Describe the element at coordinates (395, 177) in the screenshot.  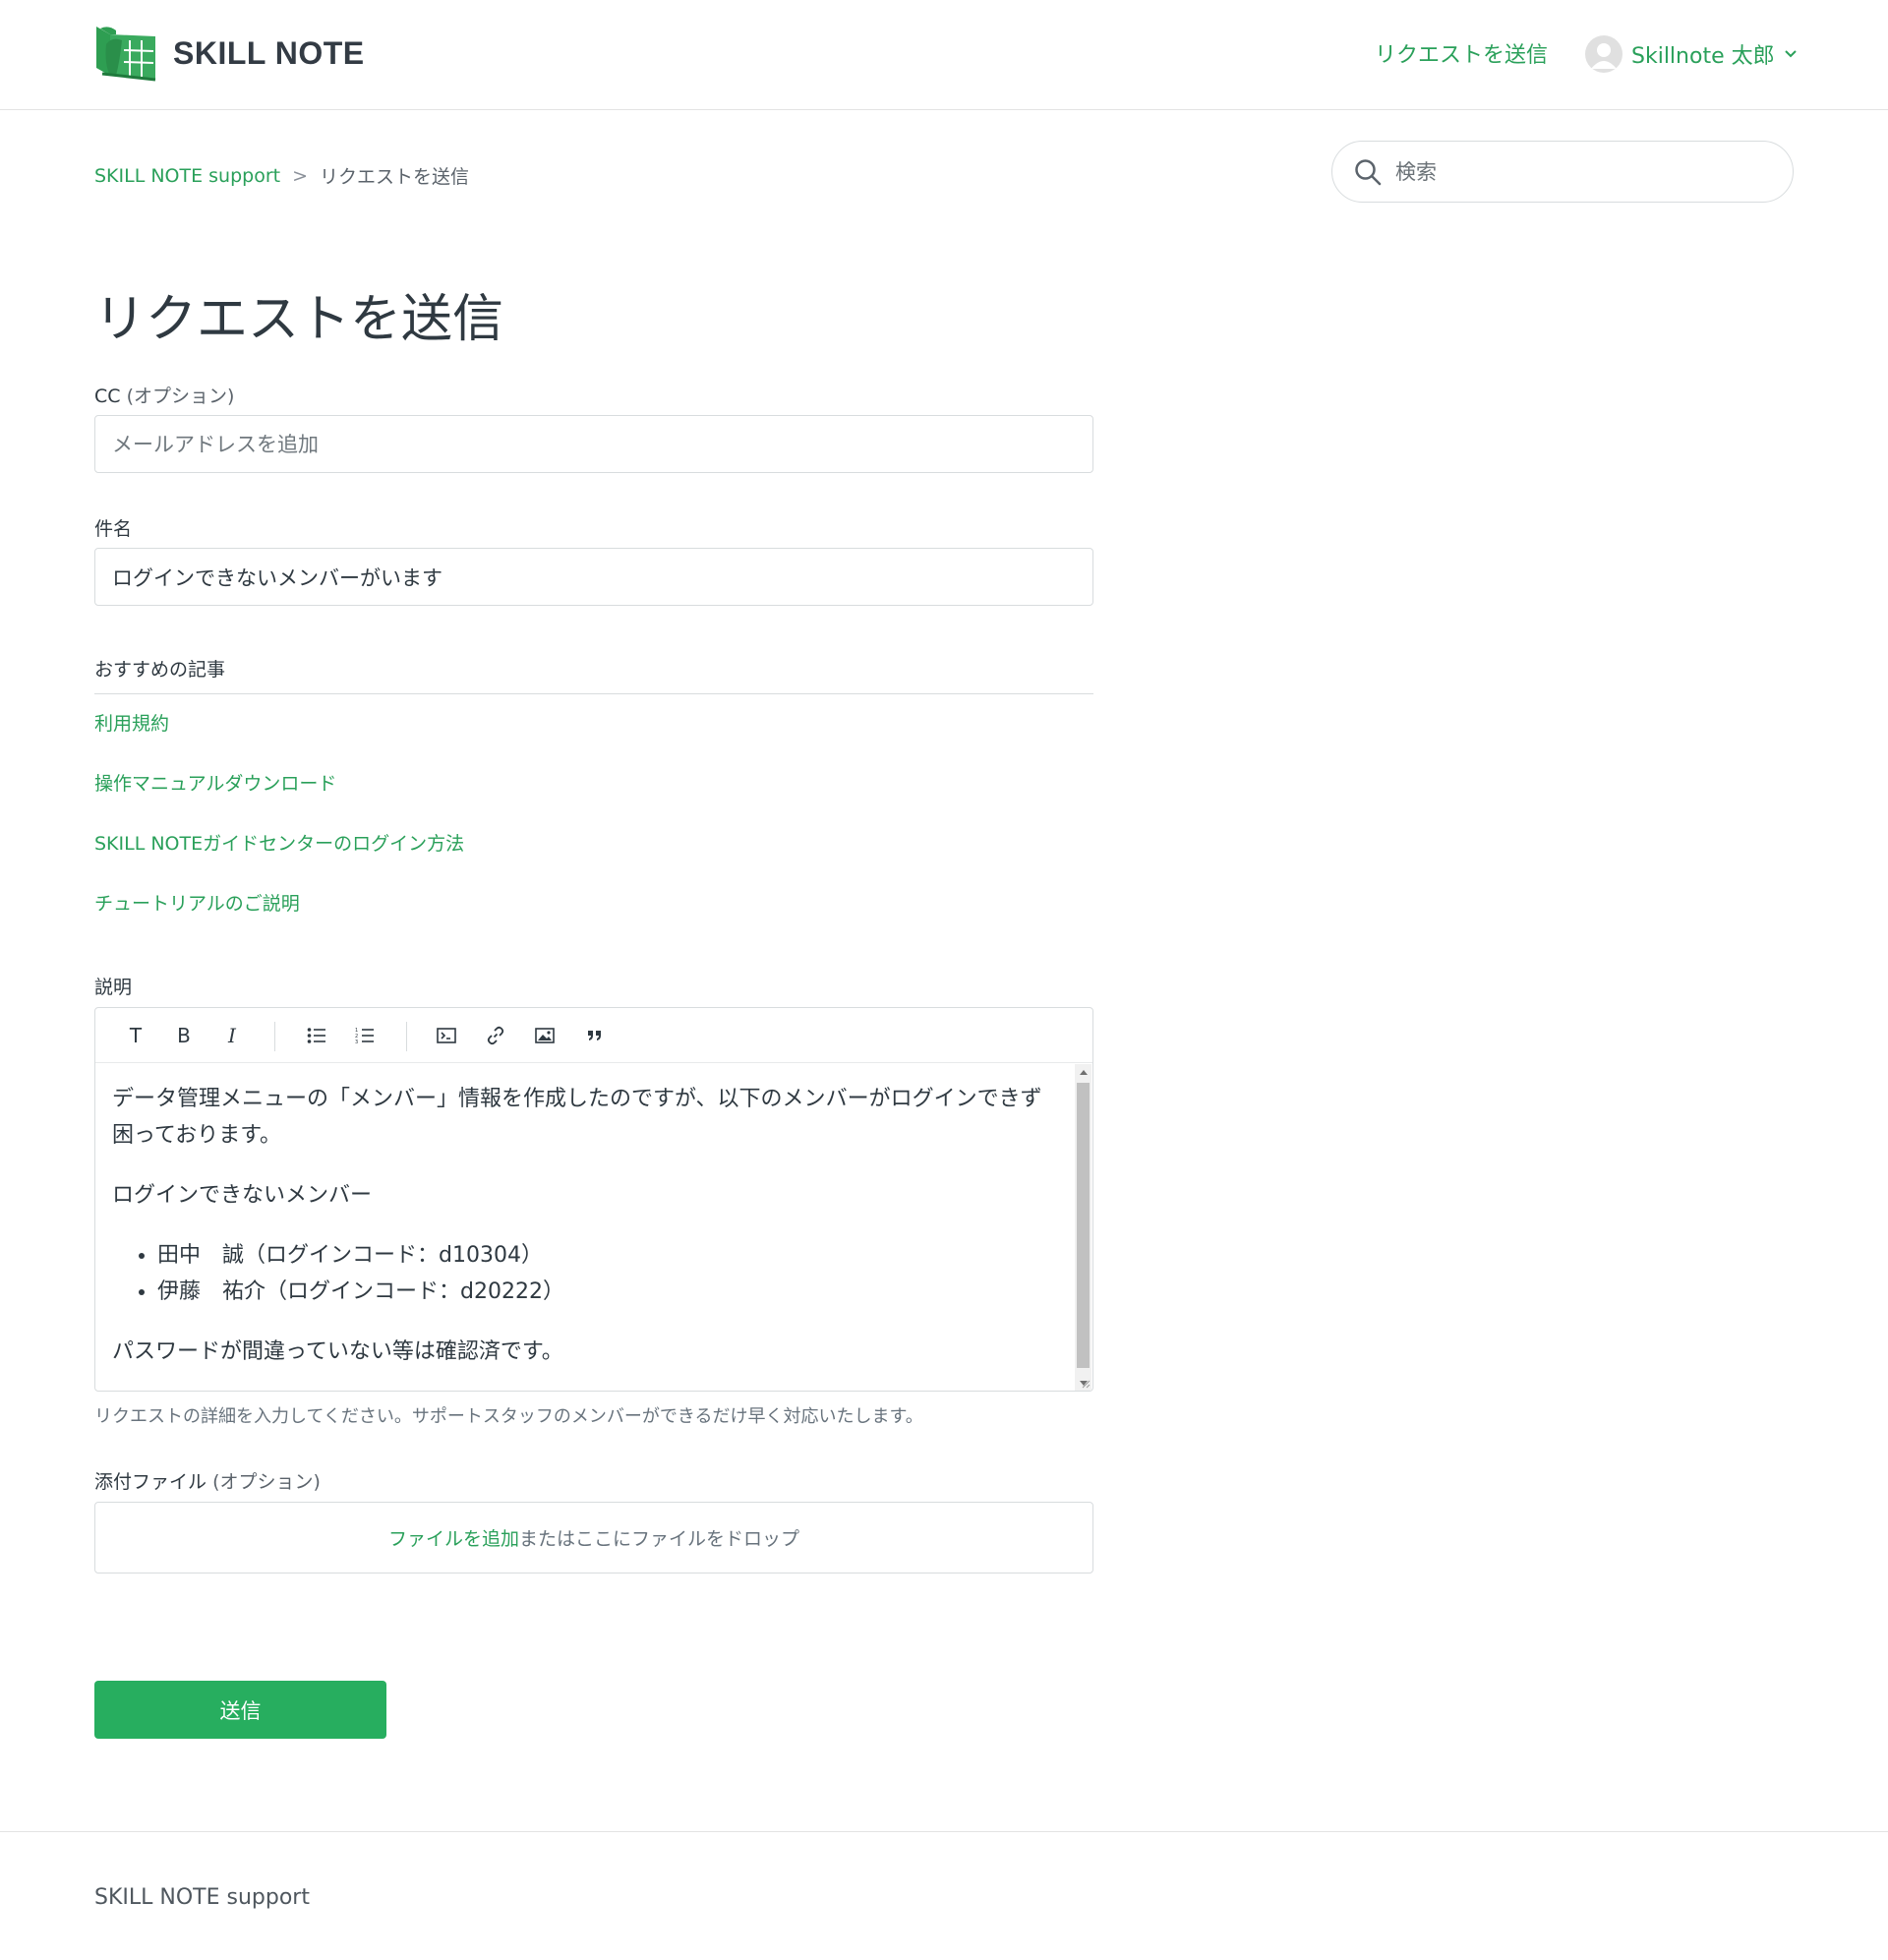
I see `breadcrumb-current: リクエストを送信` at that location.